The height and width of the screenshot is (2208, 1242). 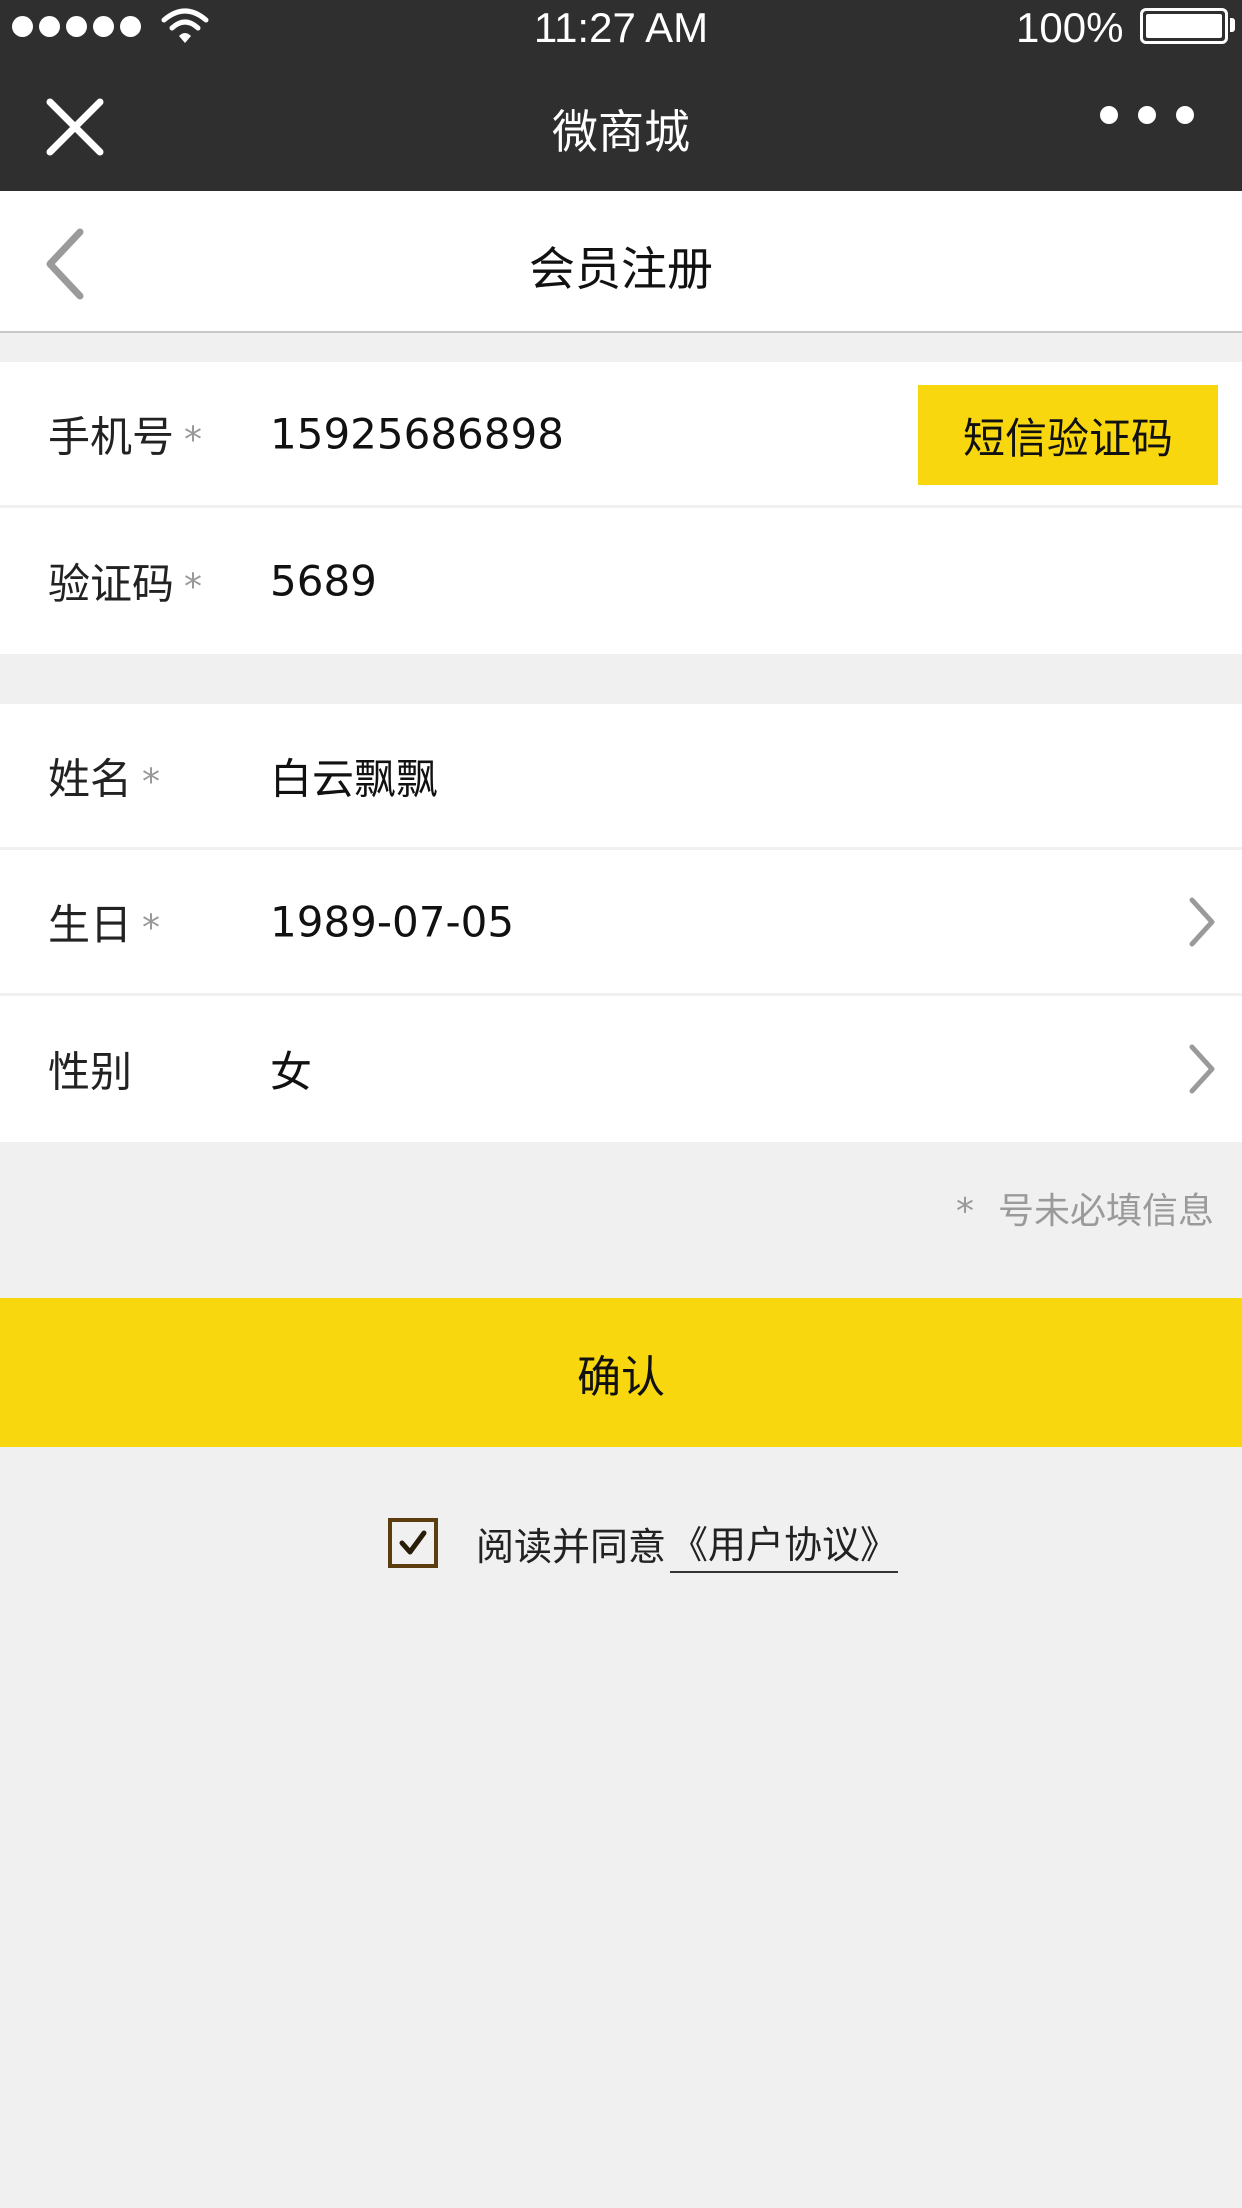 I want to click on name-label: 姓名 *, so click(x=104, y=778).